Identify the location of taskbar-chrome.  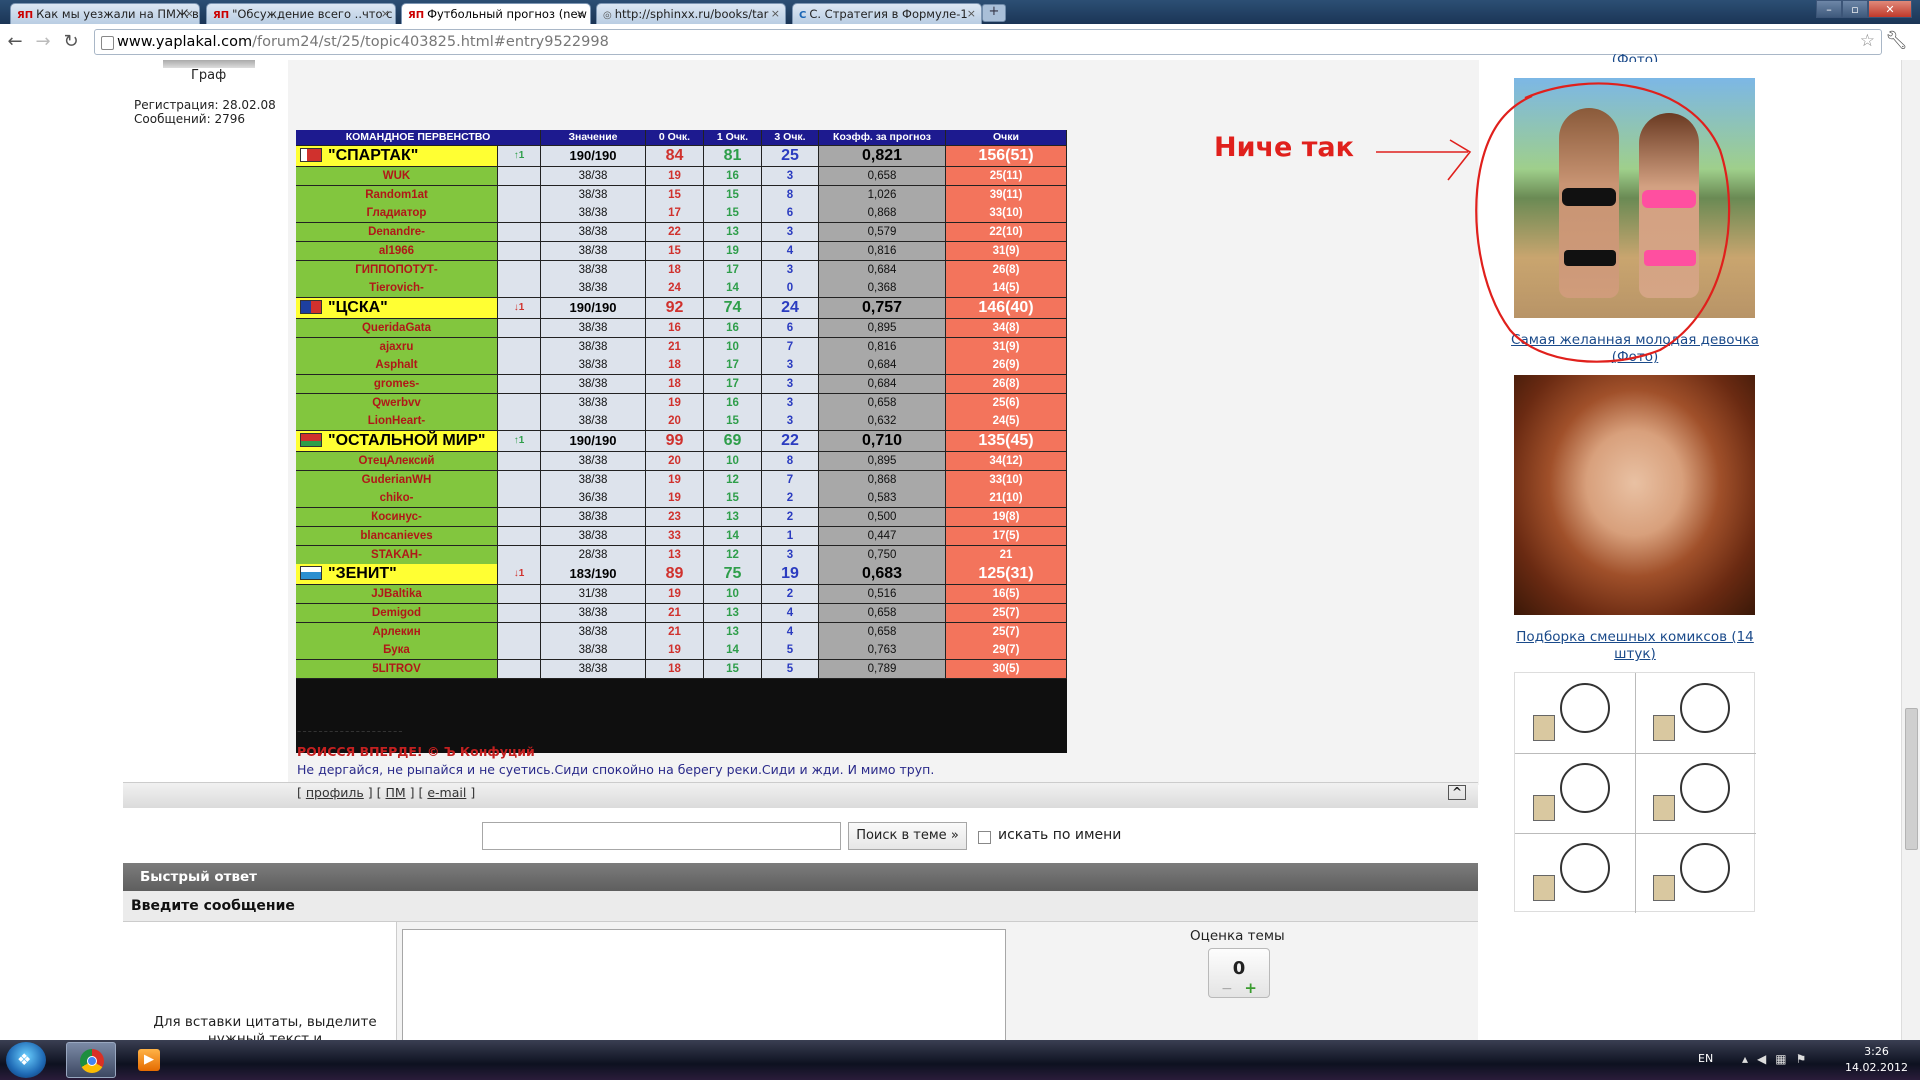
(91, 1060).